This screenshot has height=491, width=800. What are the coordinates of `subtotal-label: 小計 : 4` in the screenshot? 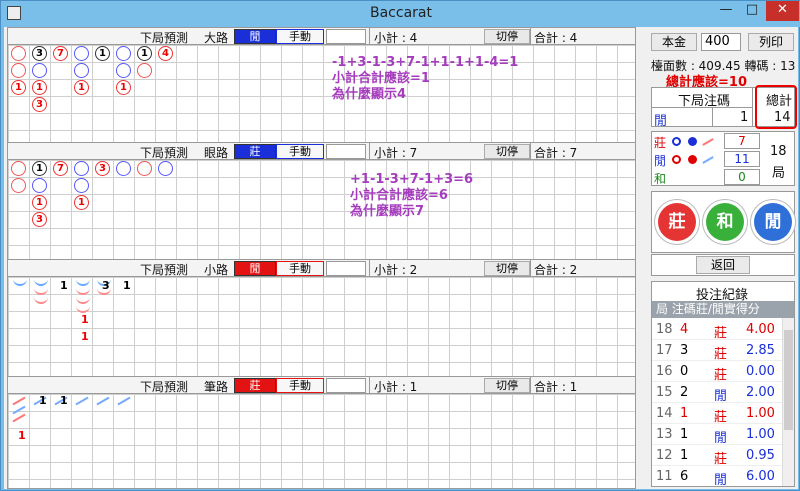 It's located at (396, 38).